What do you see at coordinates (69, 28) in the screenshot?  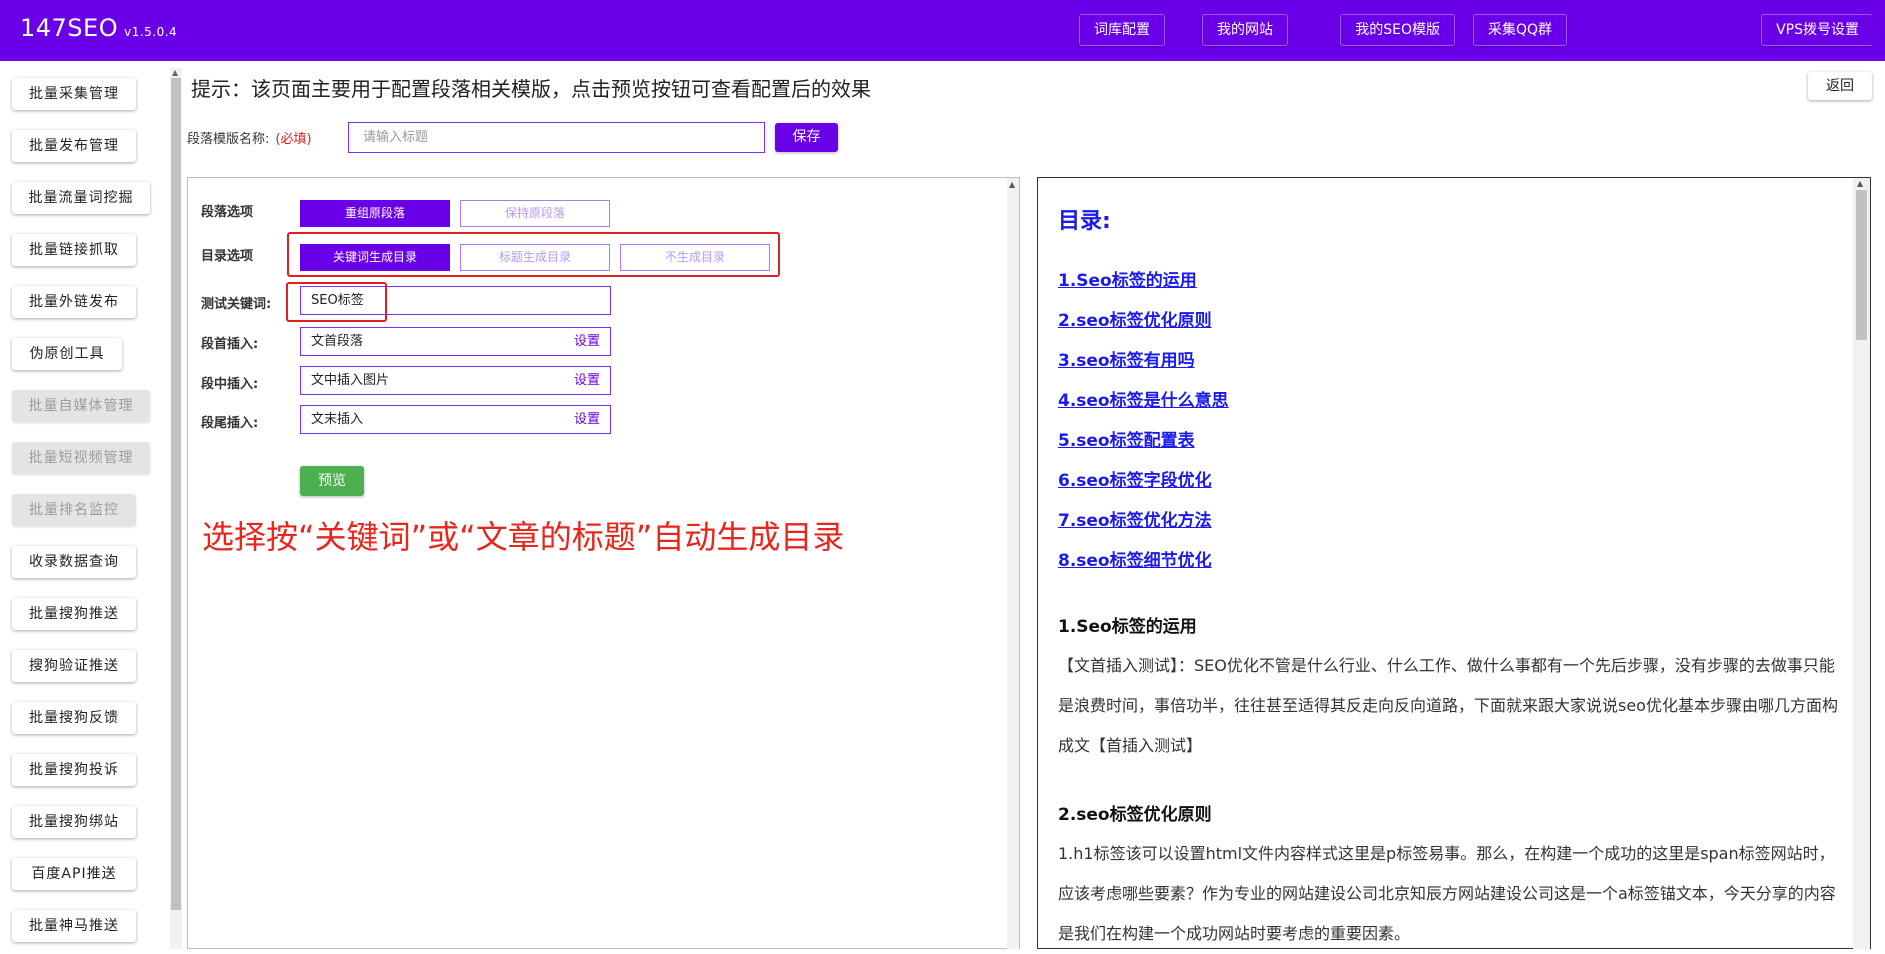 I see `brand-name: 147SEO` at bounding box center [69, 28].